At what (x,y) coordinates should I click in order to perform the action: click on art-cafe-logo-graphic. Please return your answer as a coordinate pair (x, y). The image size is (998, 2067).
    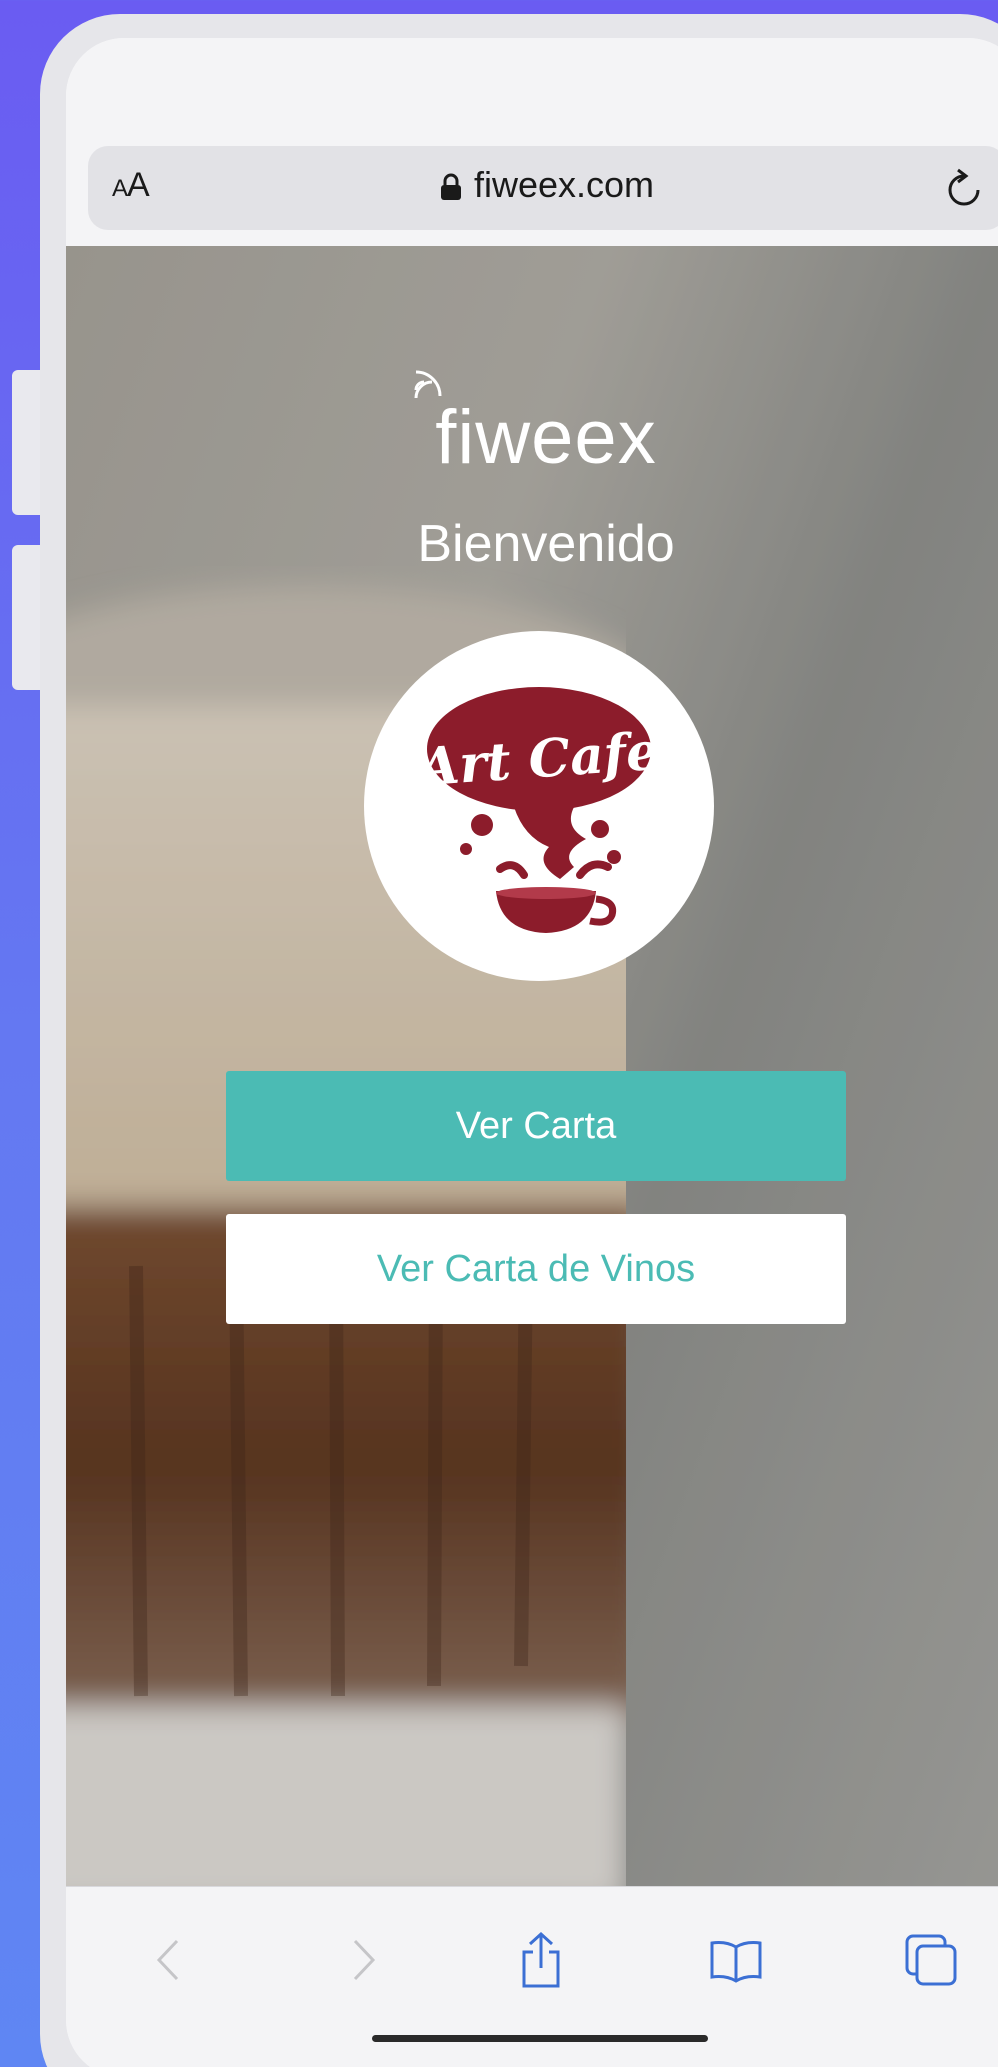
    Looking at the image, I should click on (539, 810).